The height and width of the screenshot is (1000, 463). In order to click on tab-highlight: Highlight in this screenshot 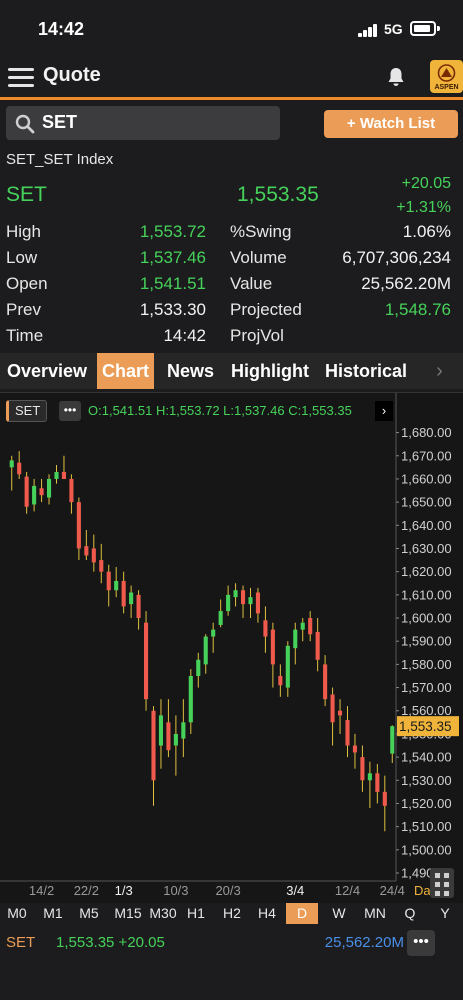, I will do `click(270, 371)`.